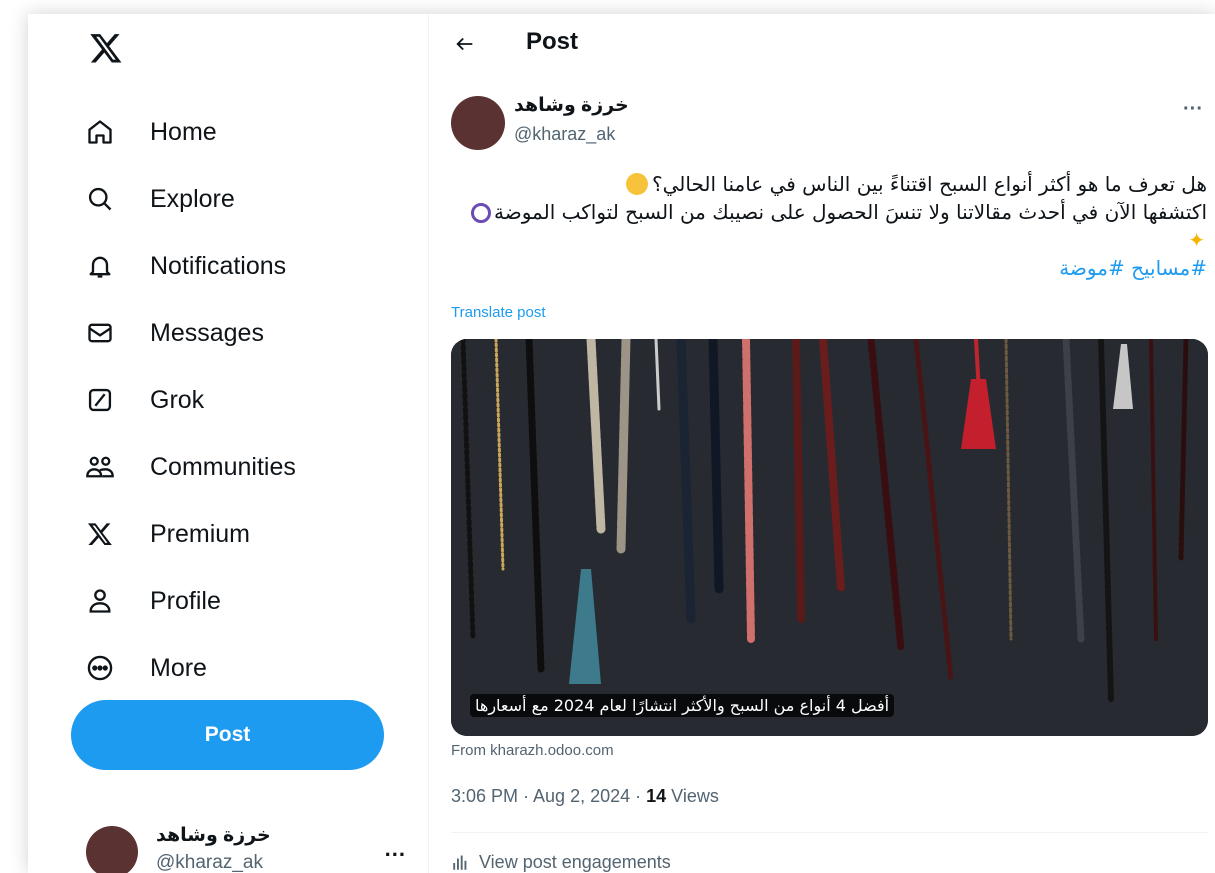 This screenshot has width=1215, height=873. I want to click on envelope-icon, so click(100, 333).